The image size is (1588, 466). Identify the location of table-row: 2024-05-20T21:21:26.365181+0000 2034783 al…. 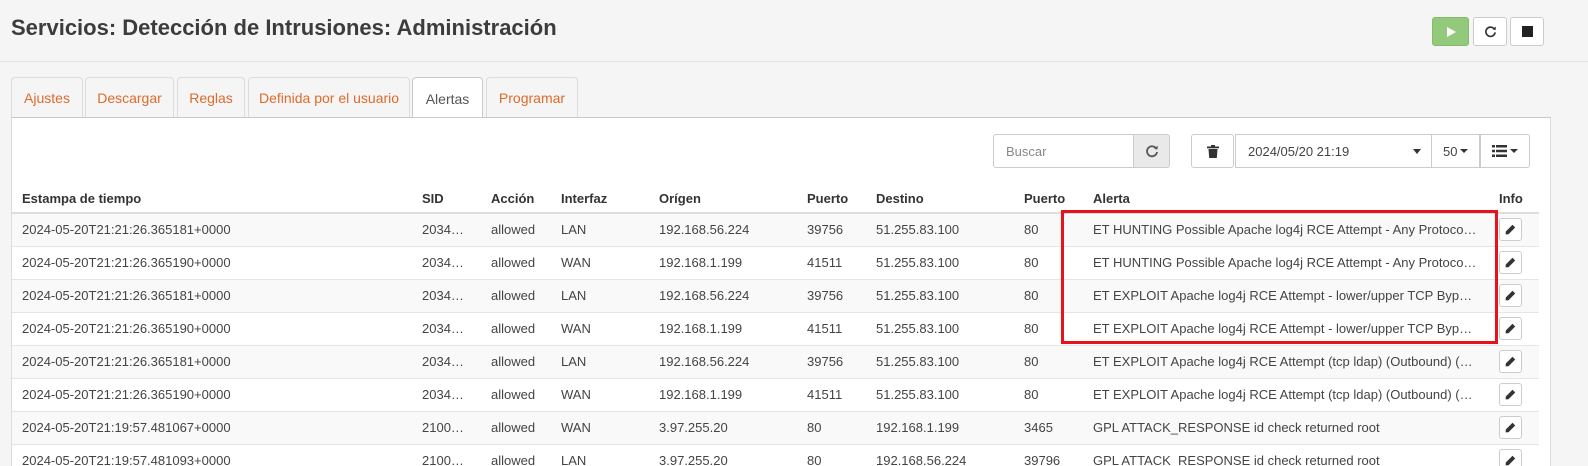
(775, 229).